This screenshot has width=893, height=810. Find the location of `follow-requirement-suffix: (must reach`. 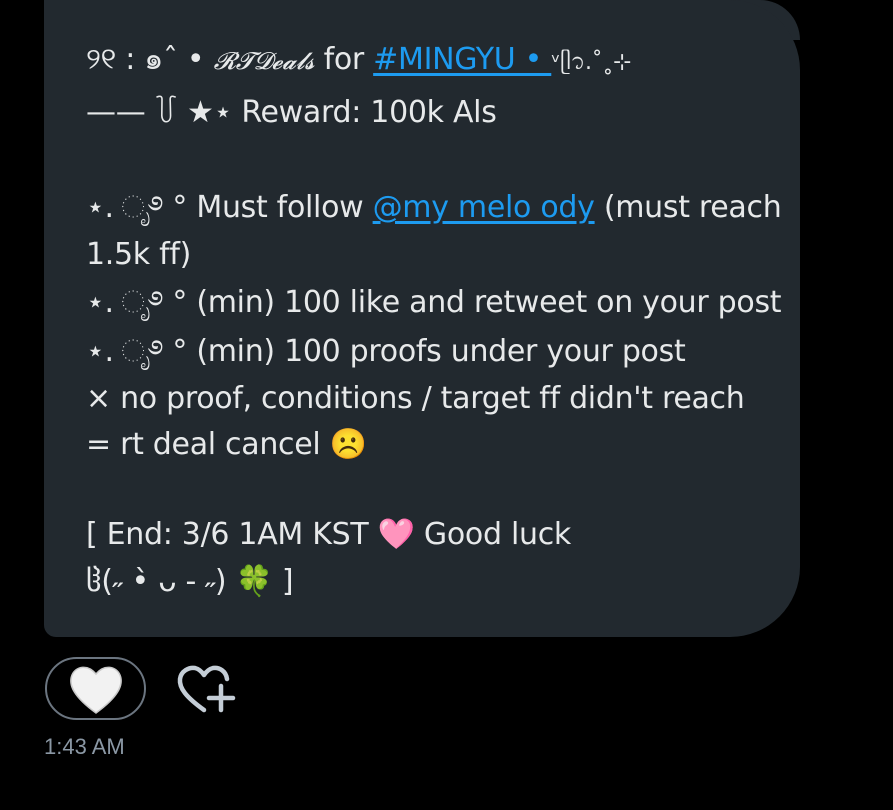

follow-requirement-suffix: (must reach is located at coordinates (688, 207).